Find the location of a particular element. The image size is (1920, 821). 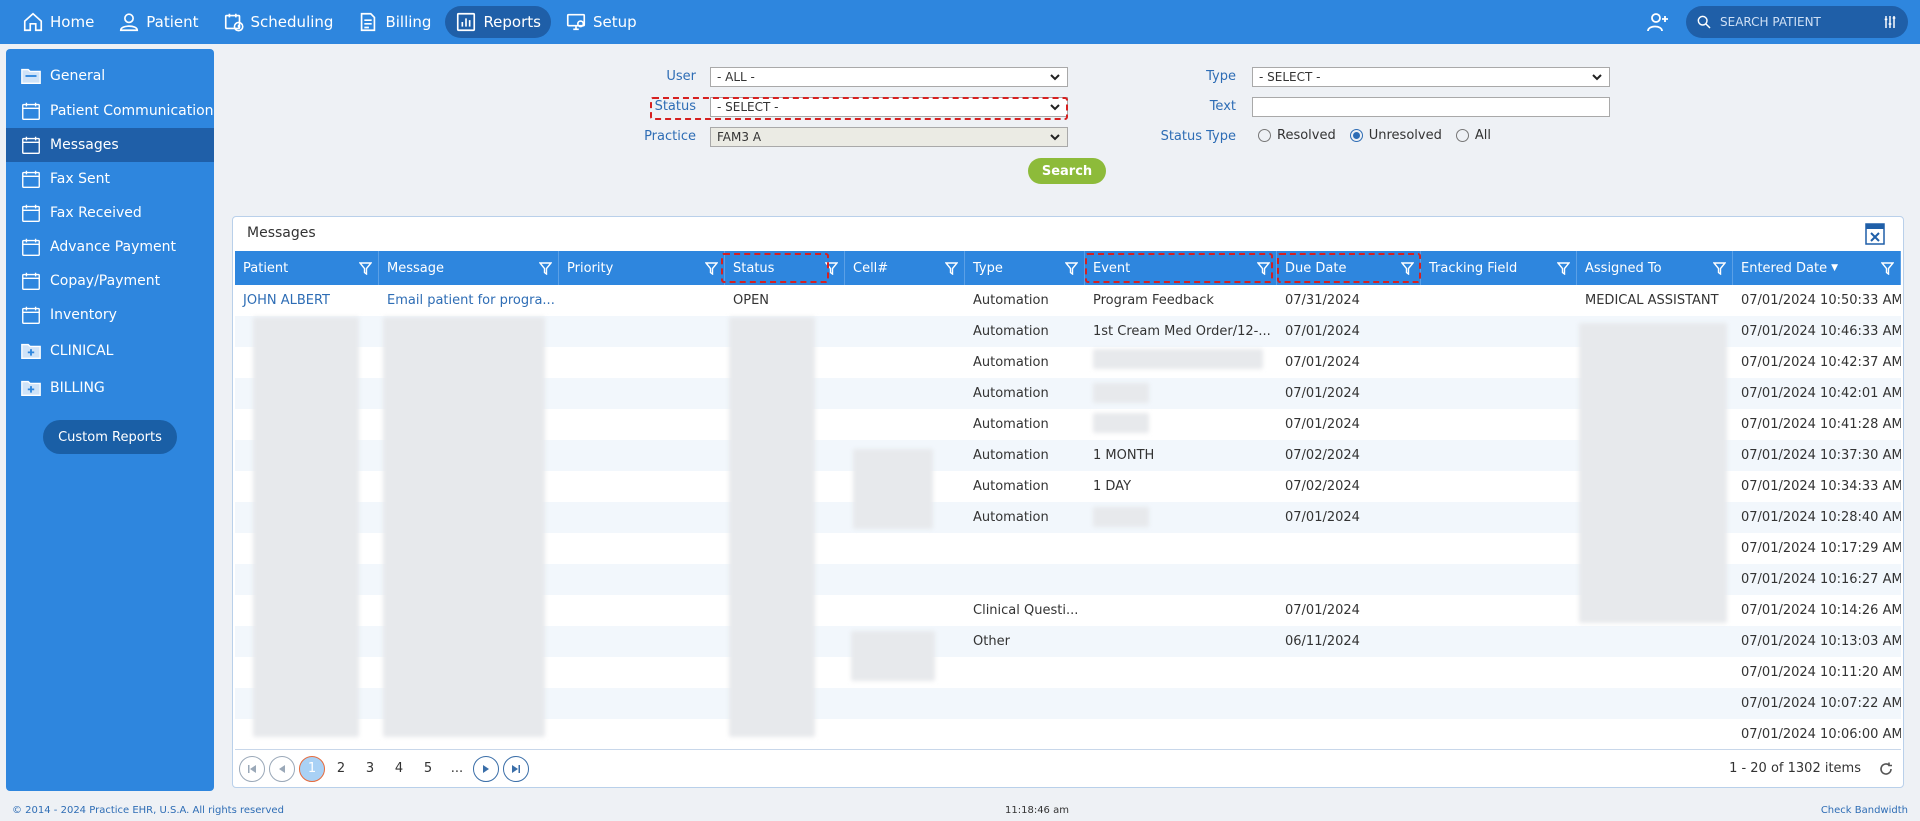

text-filter-input is located at coordinates (1431, 107).